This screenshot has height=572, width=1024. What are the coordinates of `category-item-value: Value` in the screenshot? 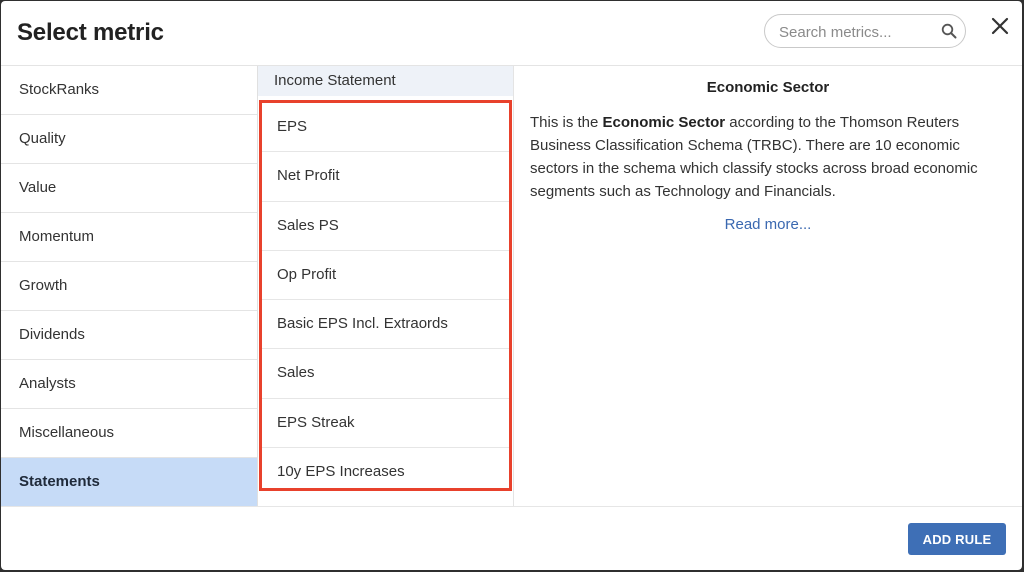 It's located at (129, 188).